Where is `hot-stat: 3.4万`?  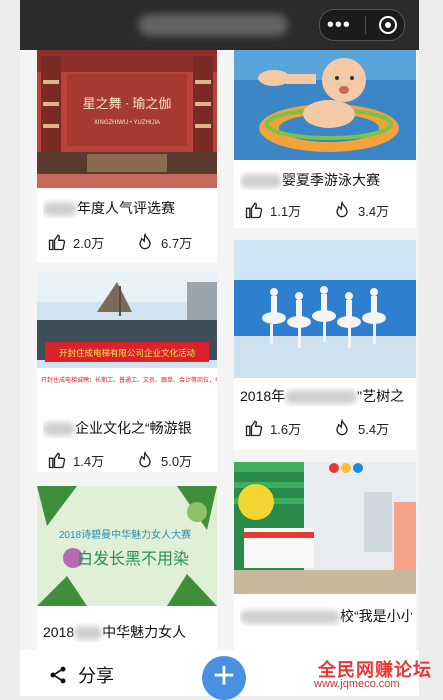 hot-stat: 3.4万 is located at coordinates (360, 210).